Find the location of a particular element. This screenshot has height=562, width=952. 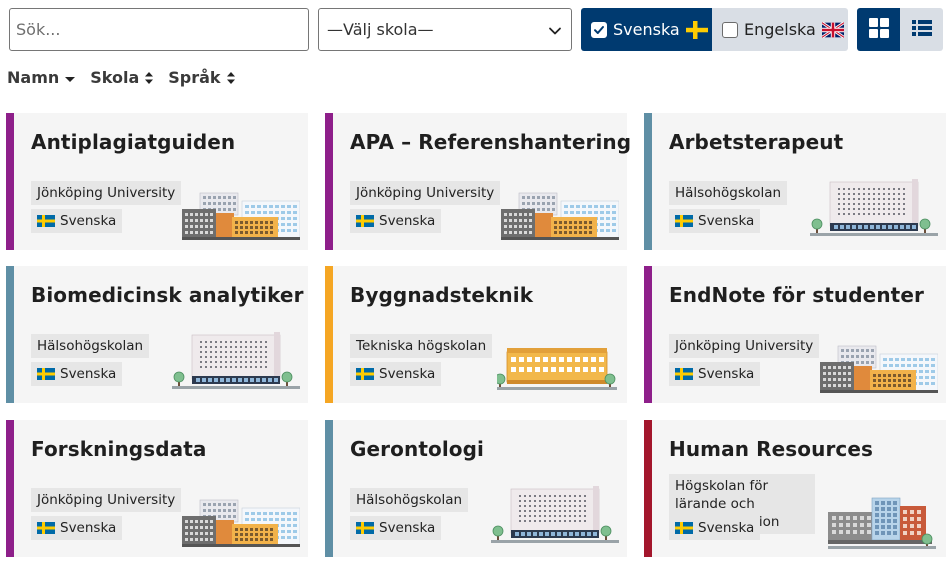

card-title: Byggnadsteknik is located at coordinates (442, 295).